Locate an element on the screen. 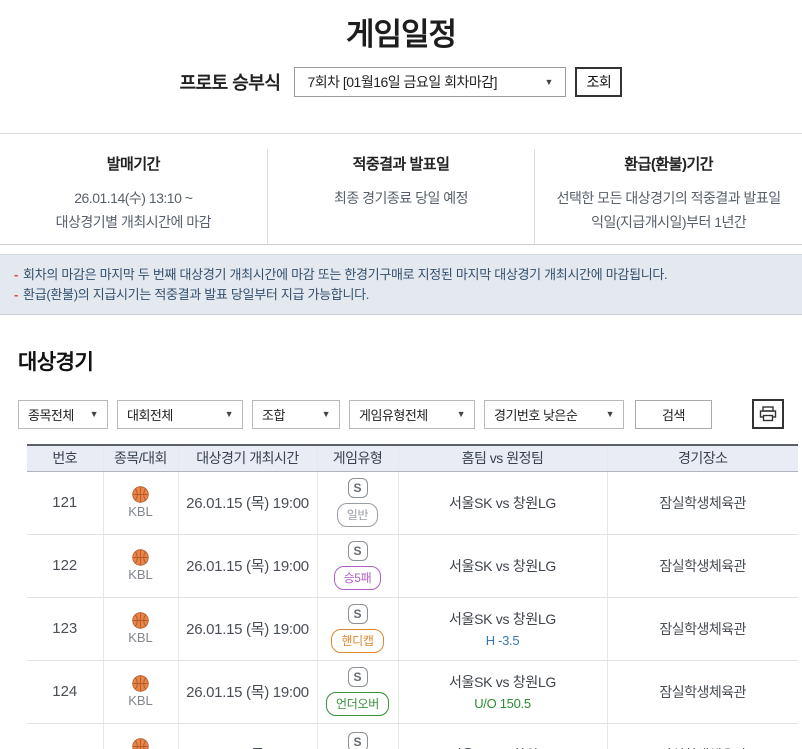 This screenshot has width=802, height=749. printer-icon is located at coordinates (768, 414).